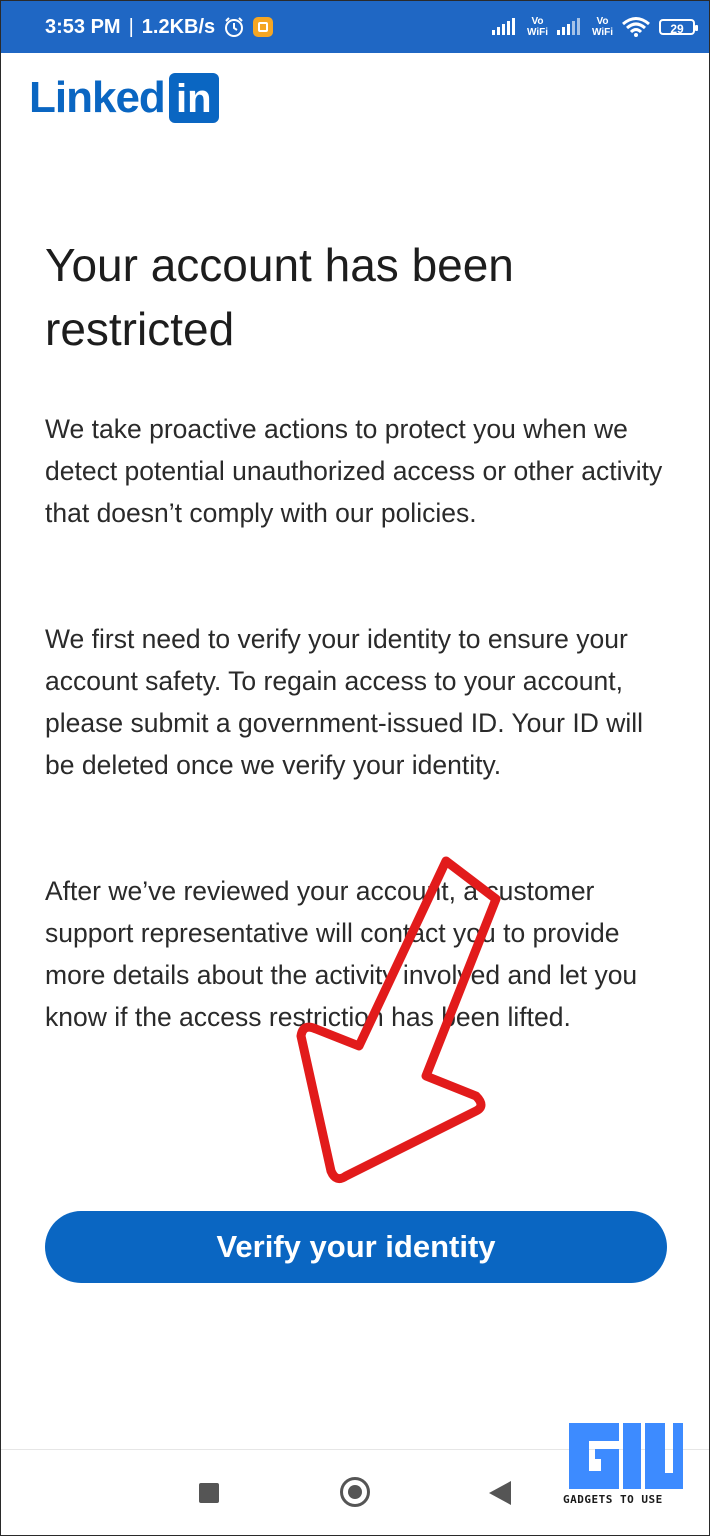 This screenshot has width=710, height=1536. What do you see at coordinates (97, 97) in the screenshot?
I see `logo-wordmark: Linked` at bounding box center [97, 97].